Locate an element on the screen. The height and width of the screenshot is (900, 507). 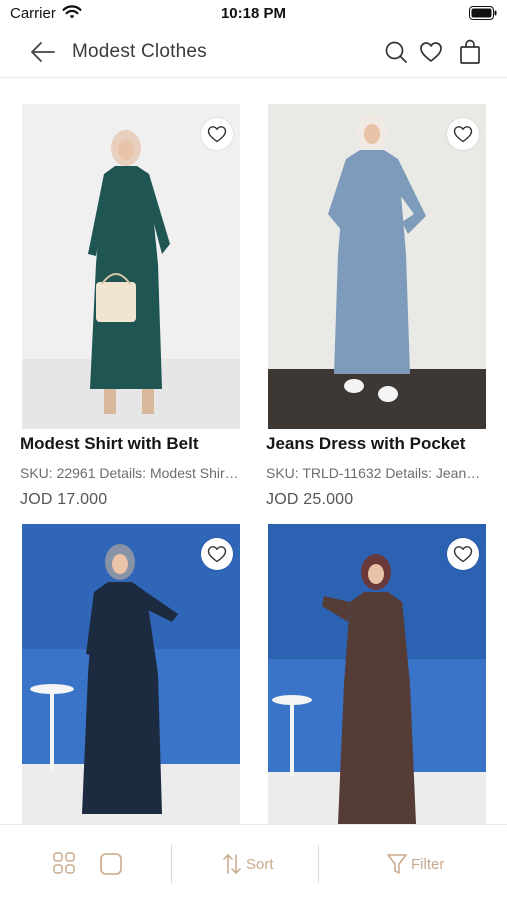
bottom-toolbar: Sort Filter is located at coordinates (253, 862).